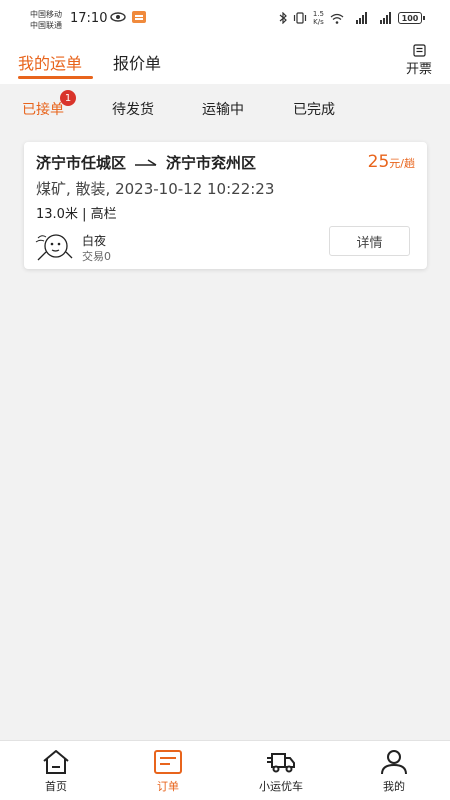 This screenshot has width=450, height=800. What do you see at coordinates (46, 14) in the screenshot?
I see `carrier-1: 中国移动` at bounding box center [46, 14].